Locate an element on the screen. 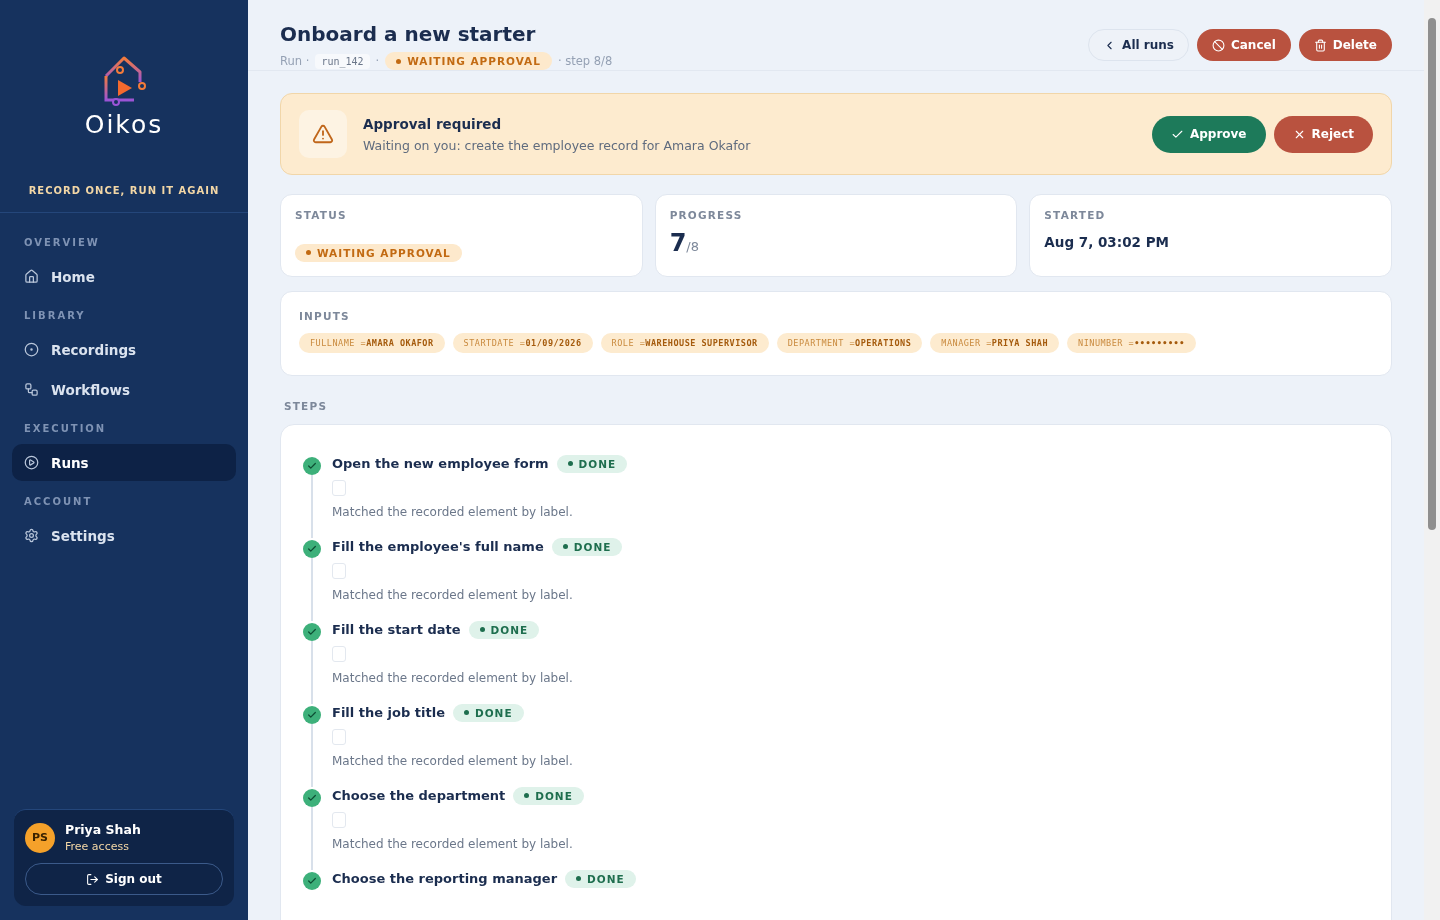 This screenshot has width=1440, height=920. page-title: Onboard a new starter is located at coordinates (408, 34).